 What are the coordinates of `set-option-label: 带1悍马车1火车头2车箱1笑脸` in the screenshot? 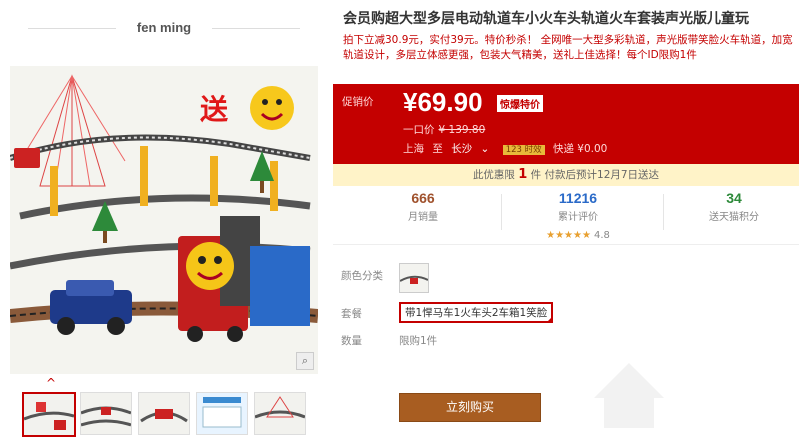 It's located at (476, 313).